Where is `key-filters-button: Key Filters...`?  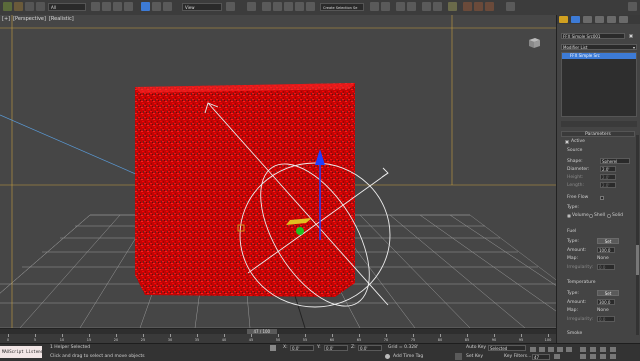 key-filters-button: Key Filters... is located at coordinates (517, 356).